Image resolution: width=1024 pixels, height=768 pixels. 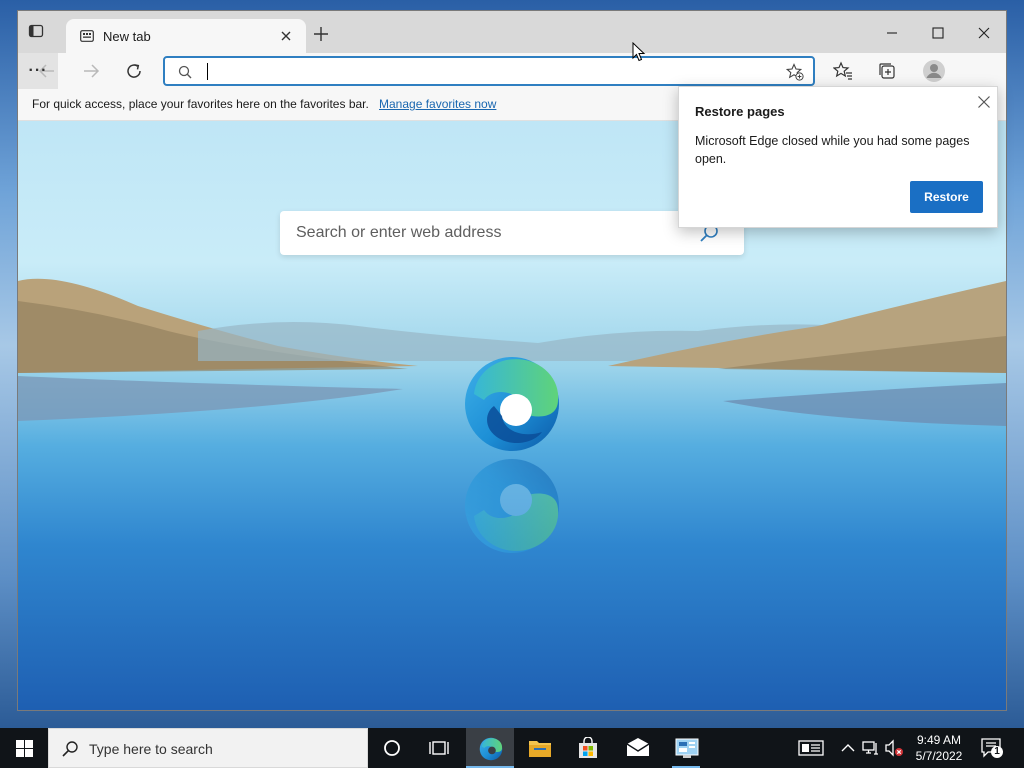 I want to click on ellipsis-icon: ···, so click(x=38, y=70).